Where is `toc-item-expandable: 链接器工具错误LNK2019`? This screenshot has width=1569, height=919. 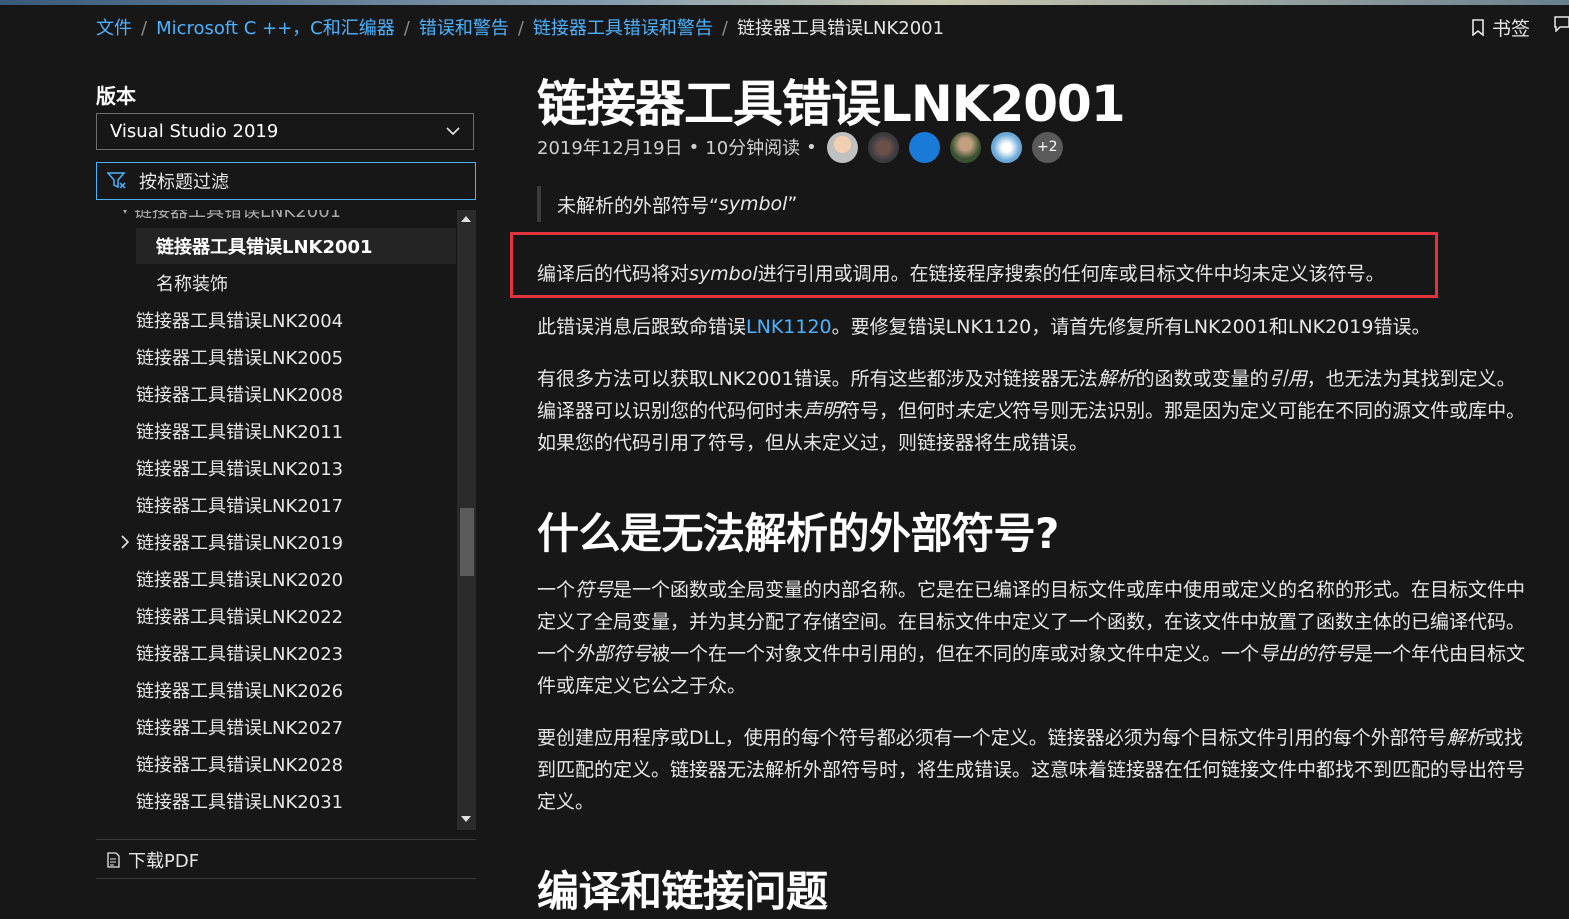
toc-item-expandable: 链接器工具错误LNK2019 is located at coordinates (231, 542).